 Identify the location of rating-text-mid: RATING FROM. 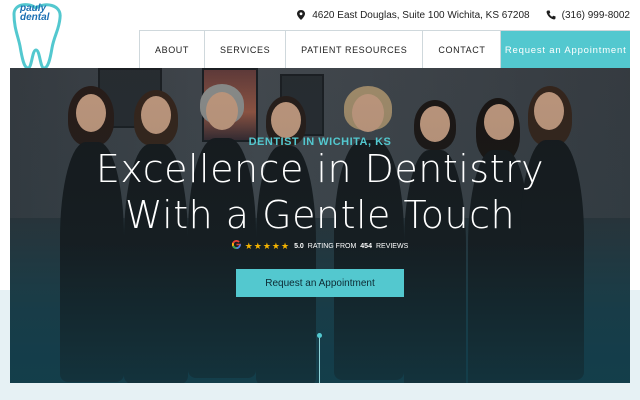
(332, 246).